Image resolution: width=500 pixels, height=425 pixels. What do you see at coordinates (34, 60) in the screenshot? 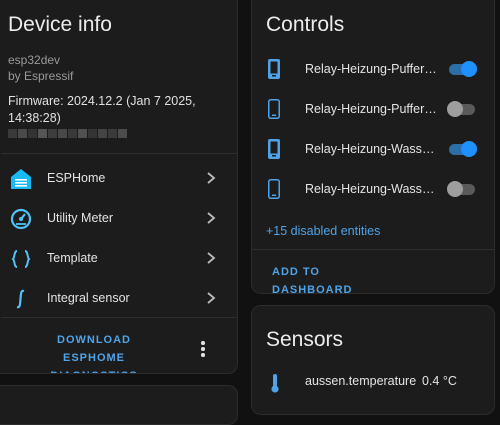
I see `device-model: esp32dev` at bounding box center [34, 60].